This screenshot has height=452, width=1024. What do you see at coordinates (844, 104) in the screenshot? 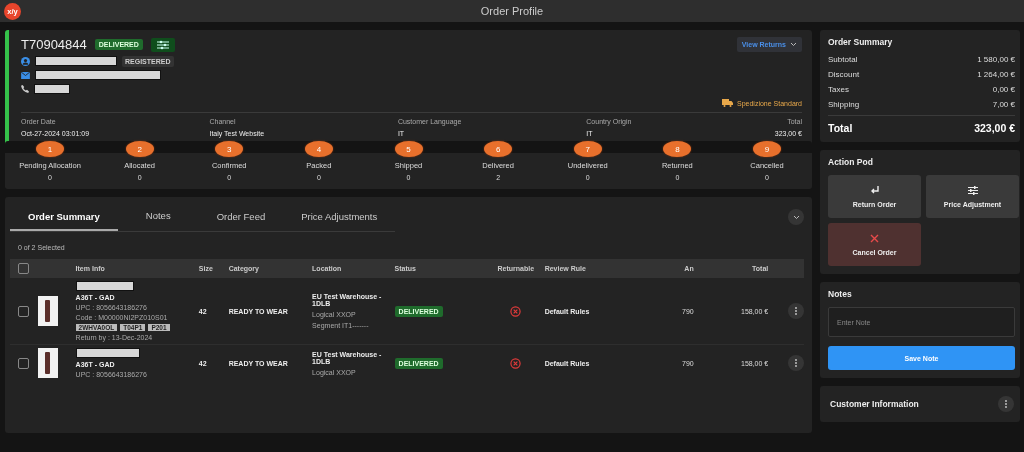
I see `summary-label: Shipping` at bounding box center [844, 104].